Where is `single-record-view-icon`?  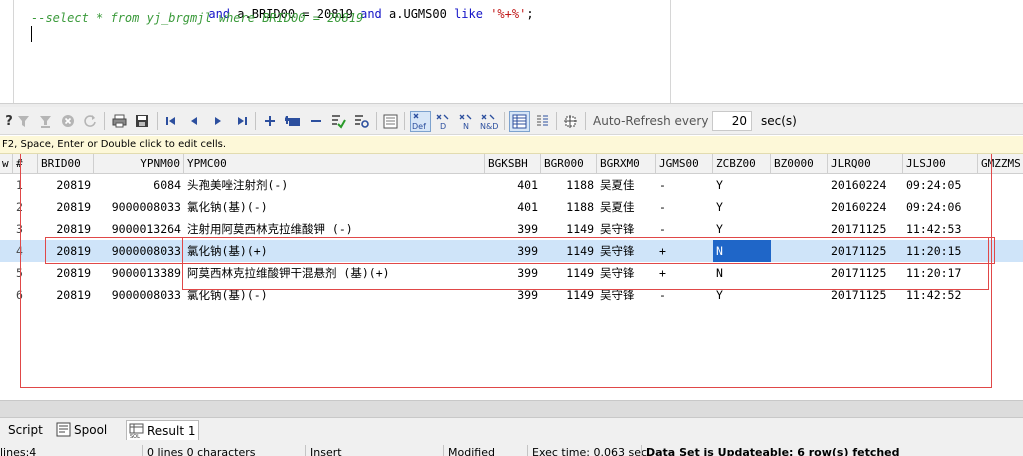
single-record-view-icon is located at coordinates (390, 121).